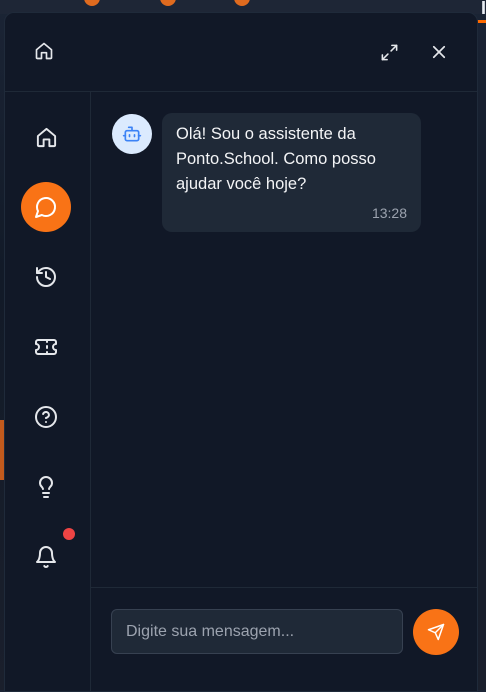 The image size is (486, 692). I want to click on message-time: 13:28, so click(389, 213).